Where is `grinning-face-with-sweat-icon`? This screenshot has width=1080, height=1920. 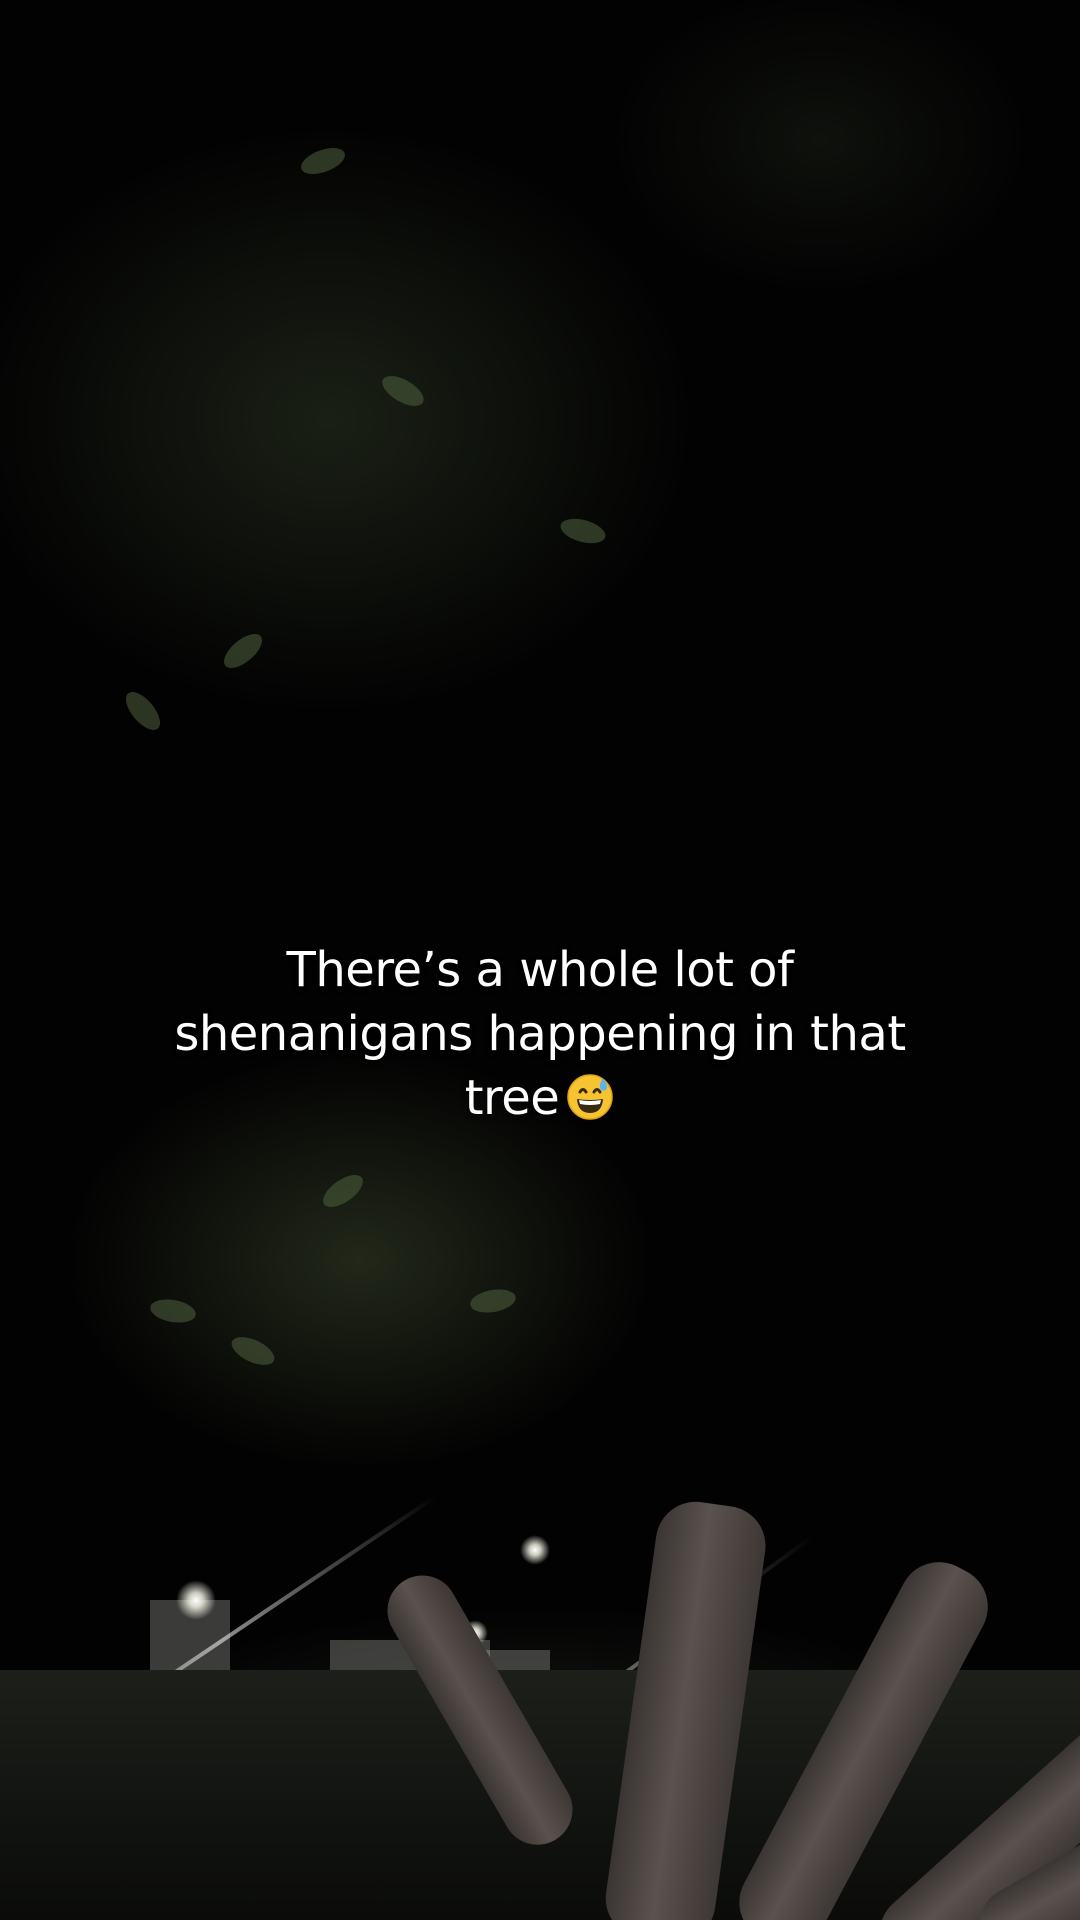
grinning-face-with-sweat-icon is located at coordinates (590, 1097).